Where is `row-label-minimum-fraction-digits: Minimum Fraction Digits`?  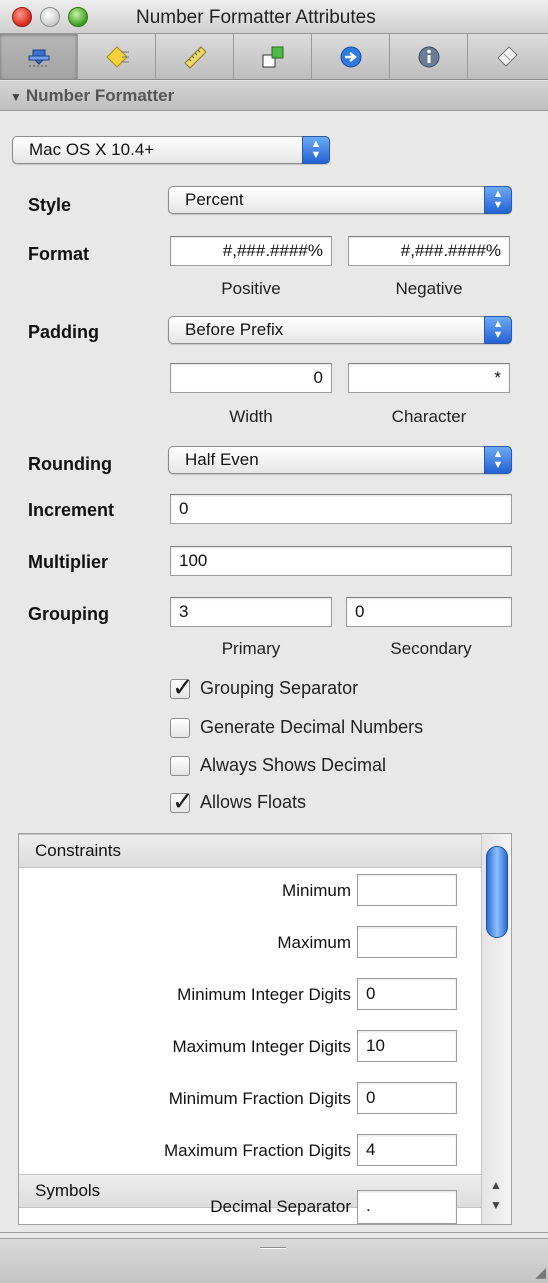 row-label-minimum-fraction-digits: Minimum Fraction Digits is located at coordinates (259, 1098).